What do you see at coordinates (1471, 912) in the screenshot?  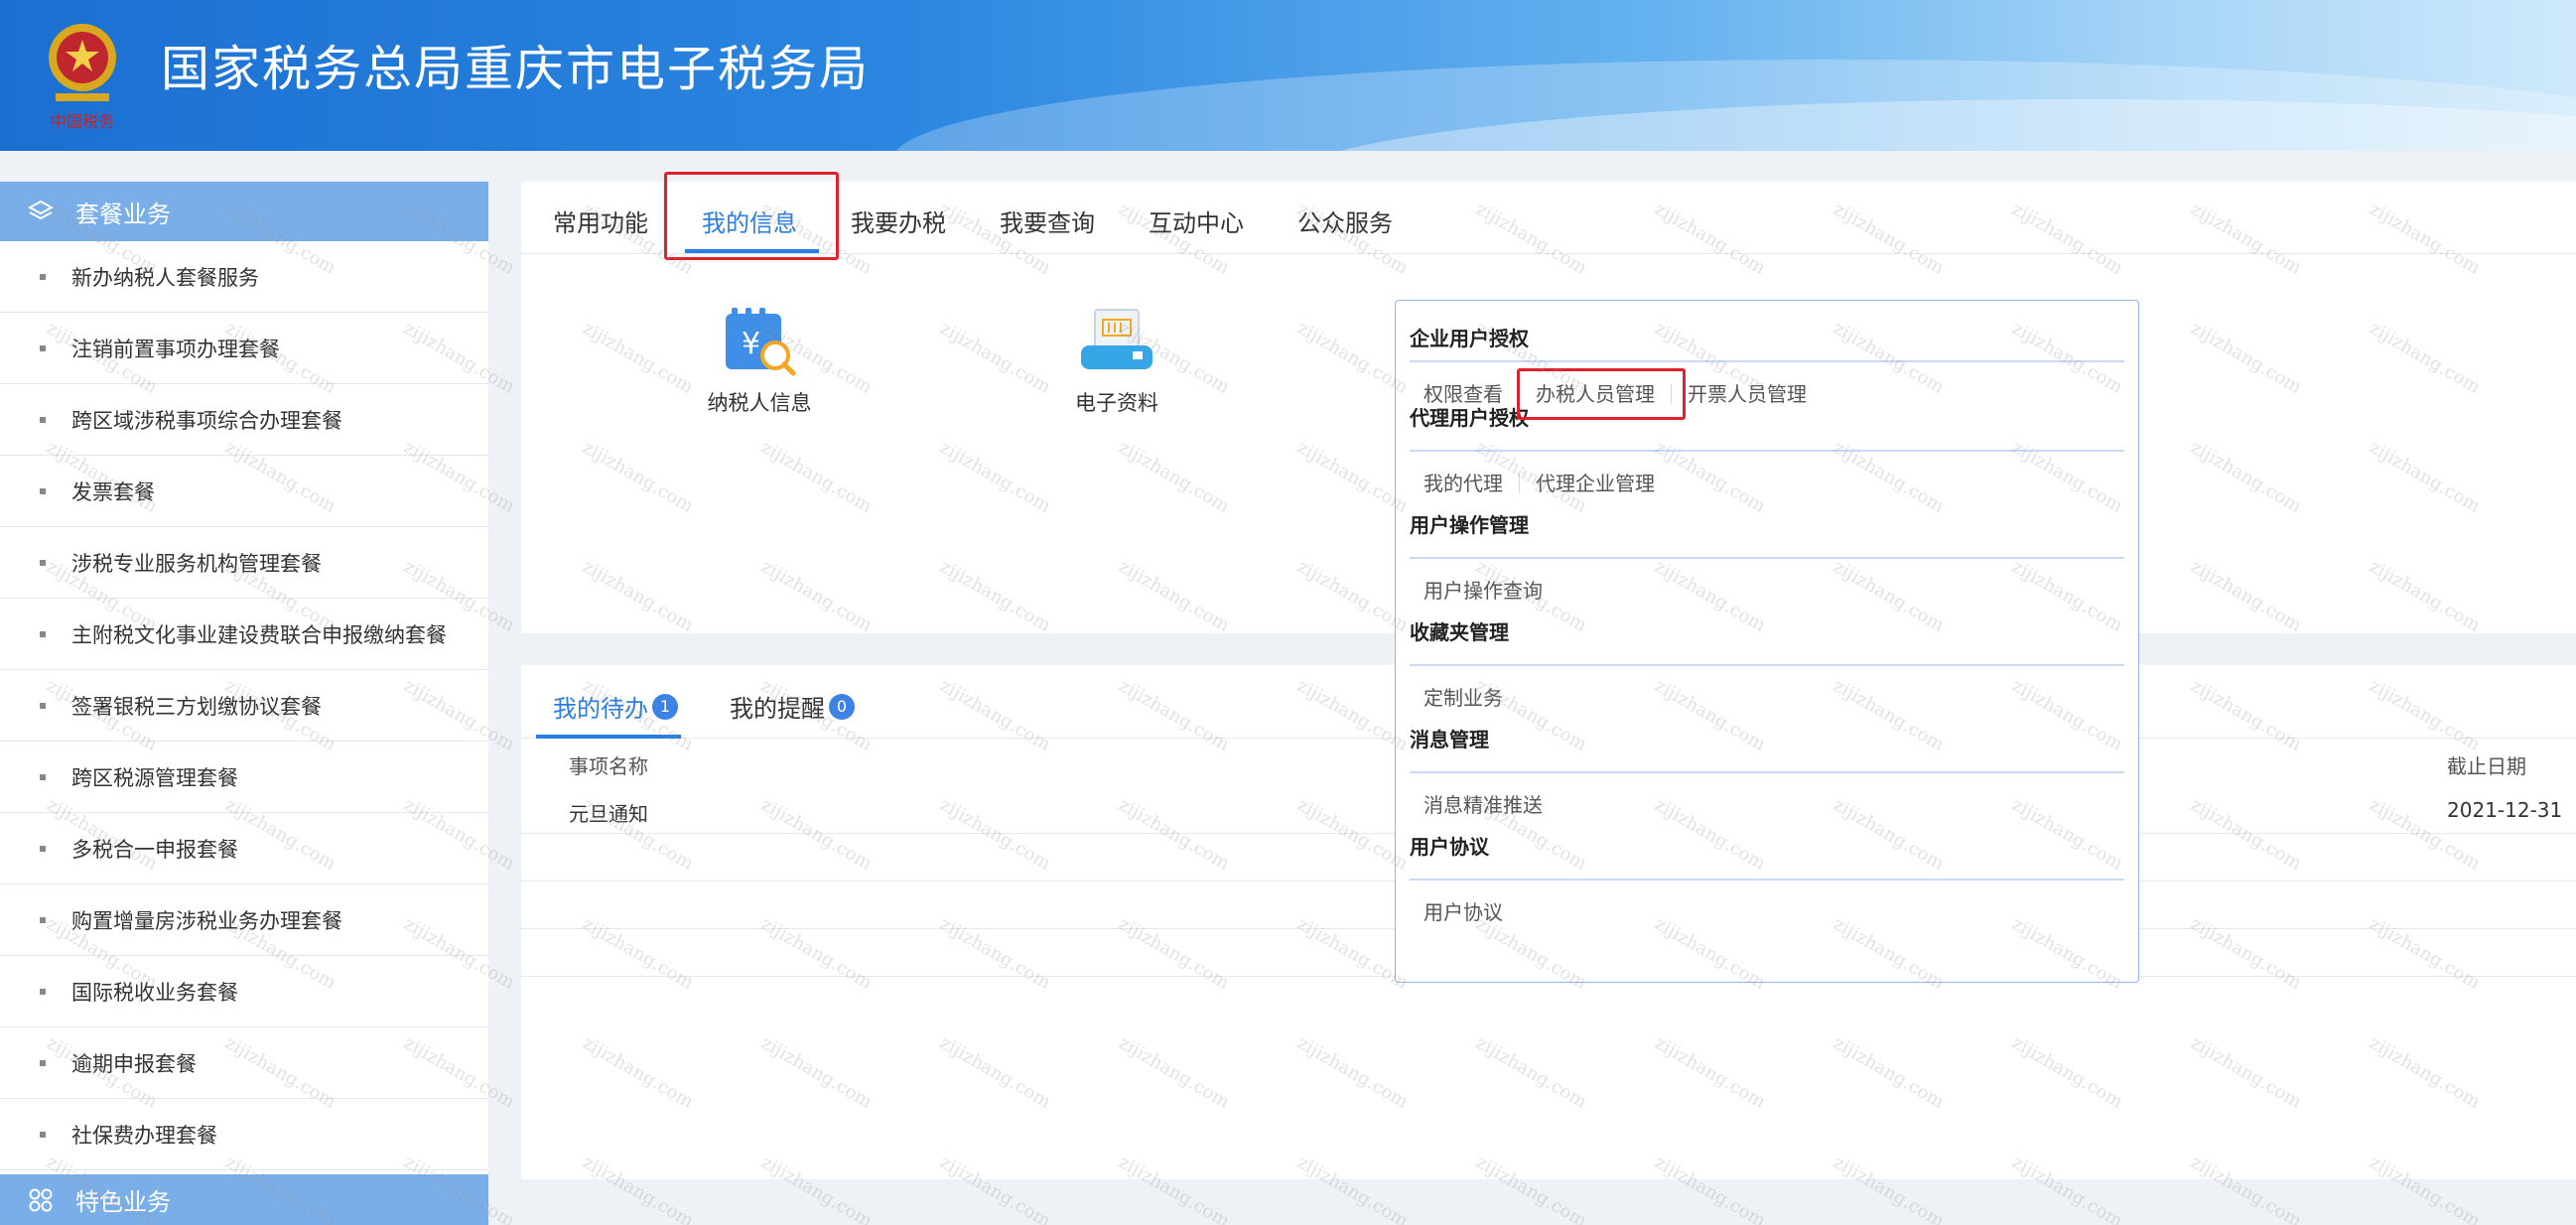 I see `menu-item-user-agreement: 用户协议` at bounding box center [1471, 912].